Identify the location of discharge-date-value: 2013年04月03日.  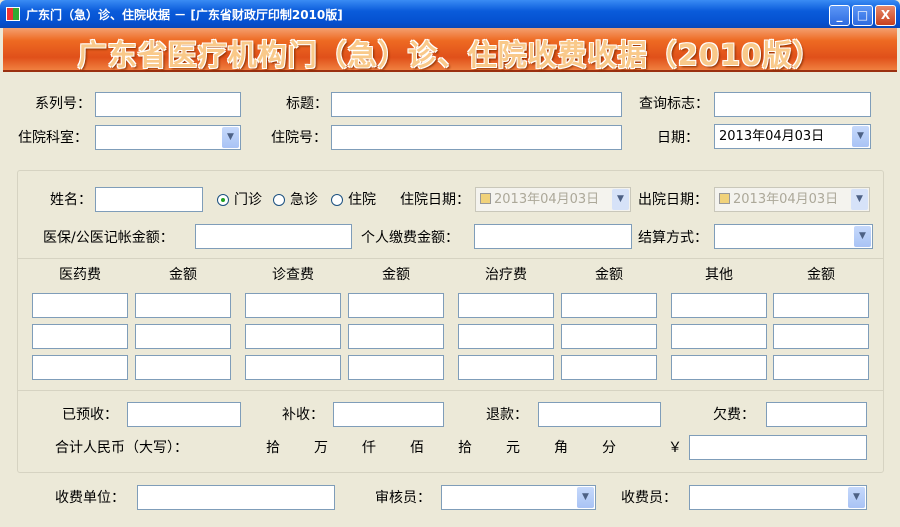
(786, 199).